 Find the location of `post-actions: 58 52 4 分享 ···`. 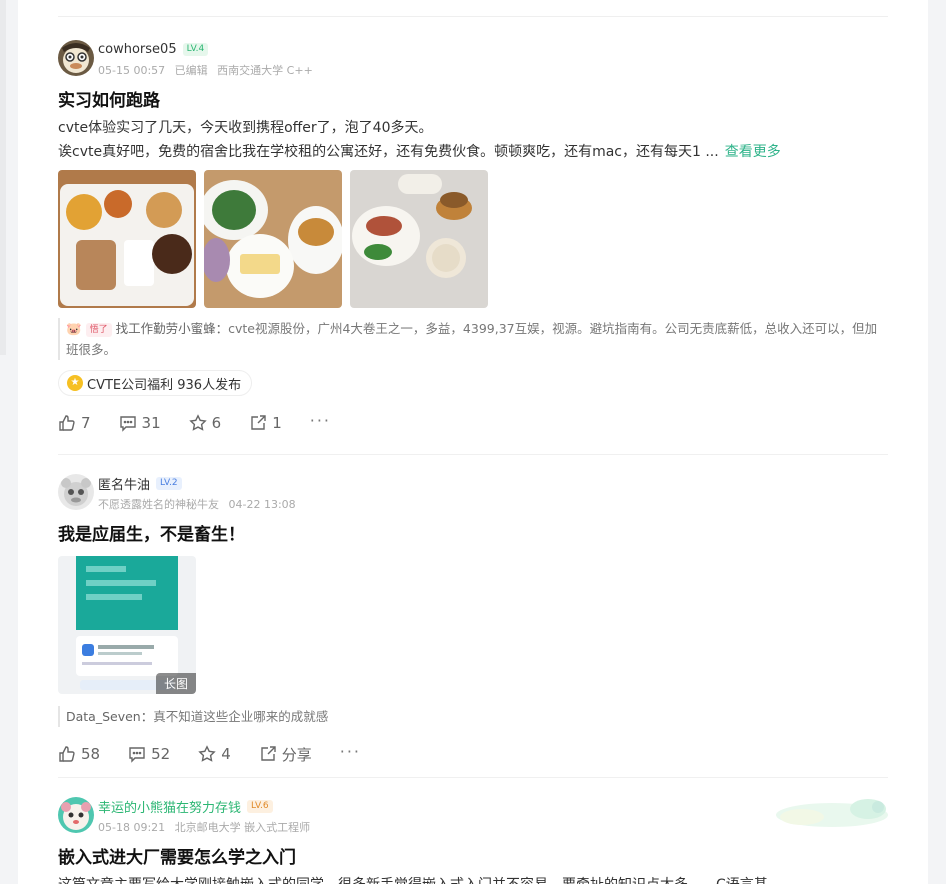

post-actions: 58 52 4 分享 ··· is located at coordinates (473, 753).